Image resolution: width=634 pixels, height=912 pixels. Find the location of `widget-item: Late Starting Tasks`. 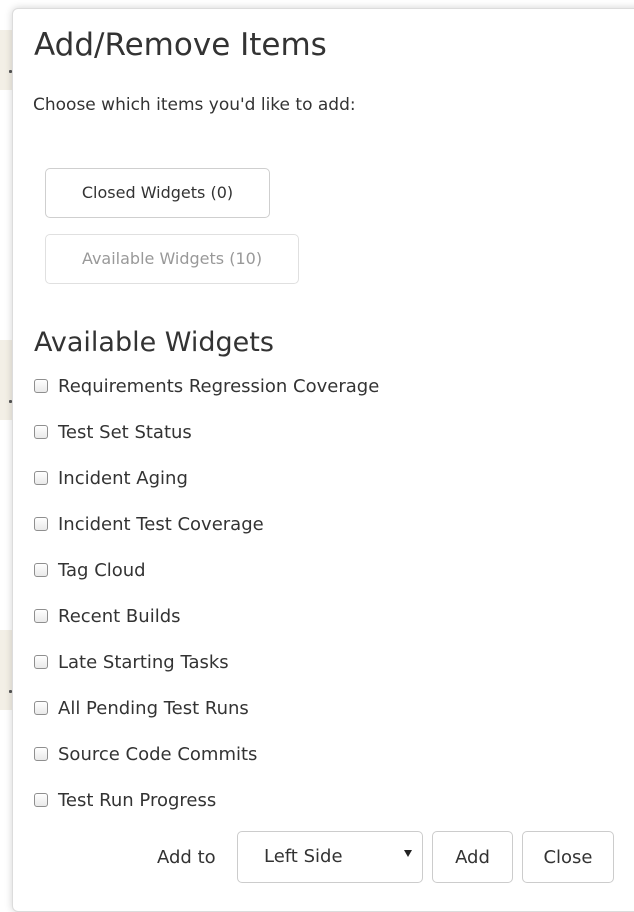

widget-item: Late Starting Tasks is located at coordinates (131, 662).